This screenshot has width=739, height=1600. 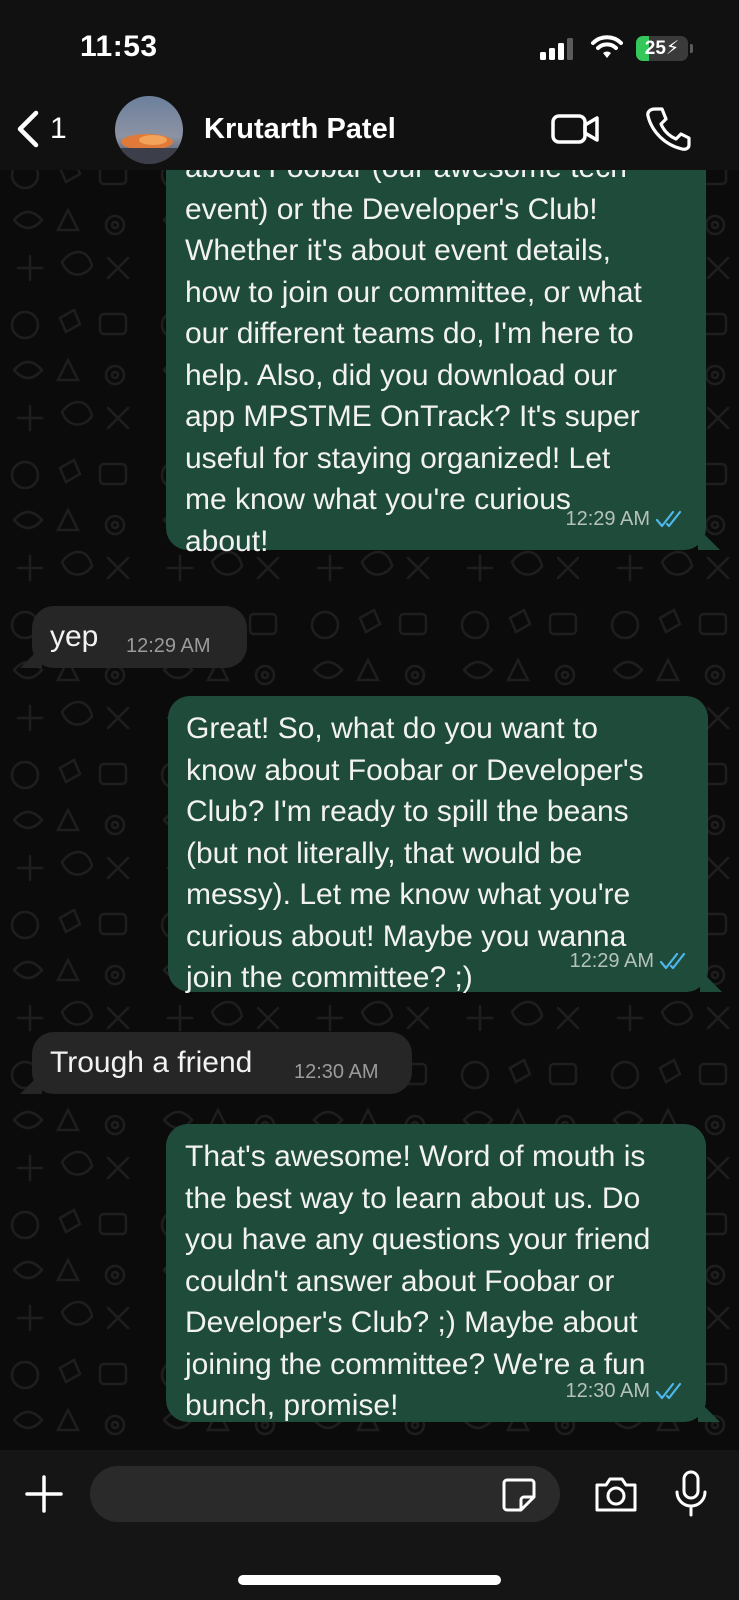 What do you see at coordinates (119, 46) in the screenshot?
I see `status-time: 11:53` at bounding box center [119, 46].